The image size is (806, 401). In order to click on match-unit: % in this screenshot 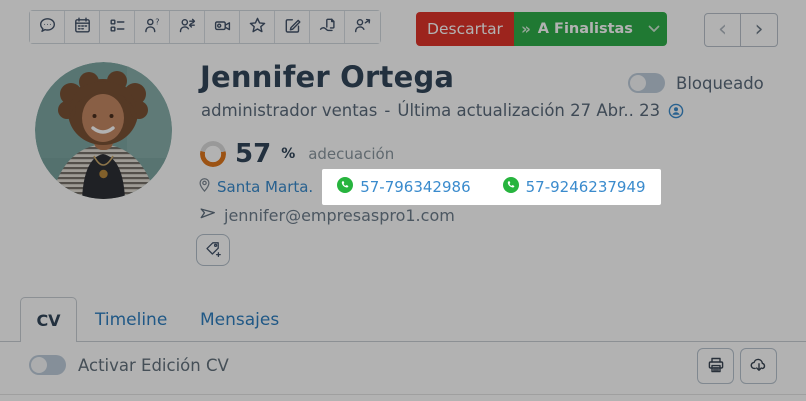, I will do `click(288, 154)`.